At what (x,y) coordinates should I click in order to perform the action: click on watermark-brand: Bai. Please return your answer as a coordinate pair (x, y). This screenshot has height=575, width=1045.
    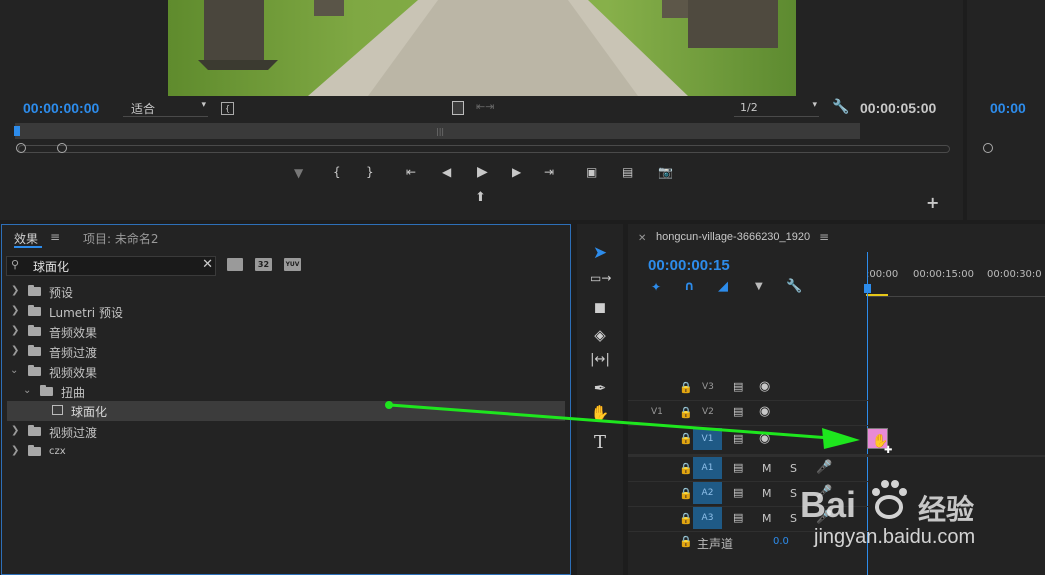
    Looking at the image, I should click on (828, 504).